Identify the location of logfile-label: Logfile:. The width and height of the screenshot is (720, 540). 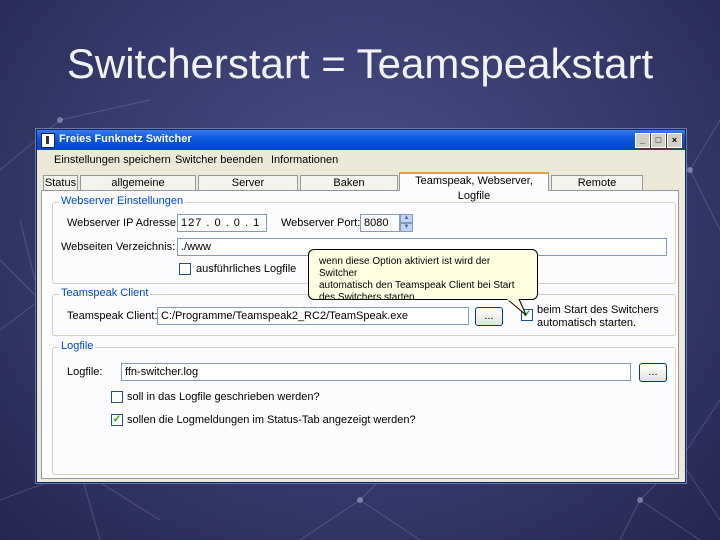
(85, 372).